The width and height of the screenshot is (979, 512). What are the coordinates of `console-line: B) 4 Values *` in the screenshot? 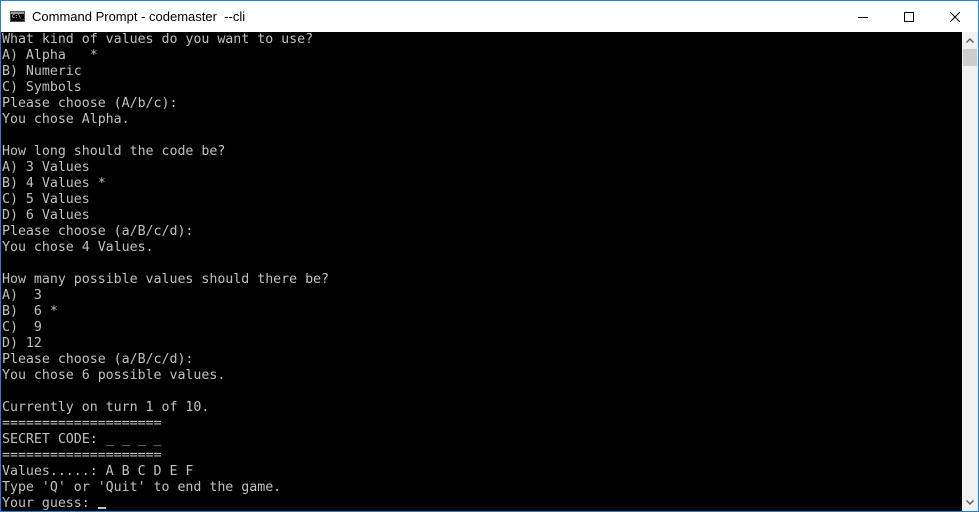 It's located at (54, 183).